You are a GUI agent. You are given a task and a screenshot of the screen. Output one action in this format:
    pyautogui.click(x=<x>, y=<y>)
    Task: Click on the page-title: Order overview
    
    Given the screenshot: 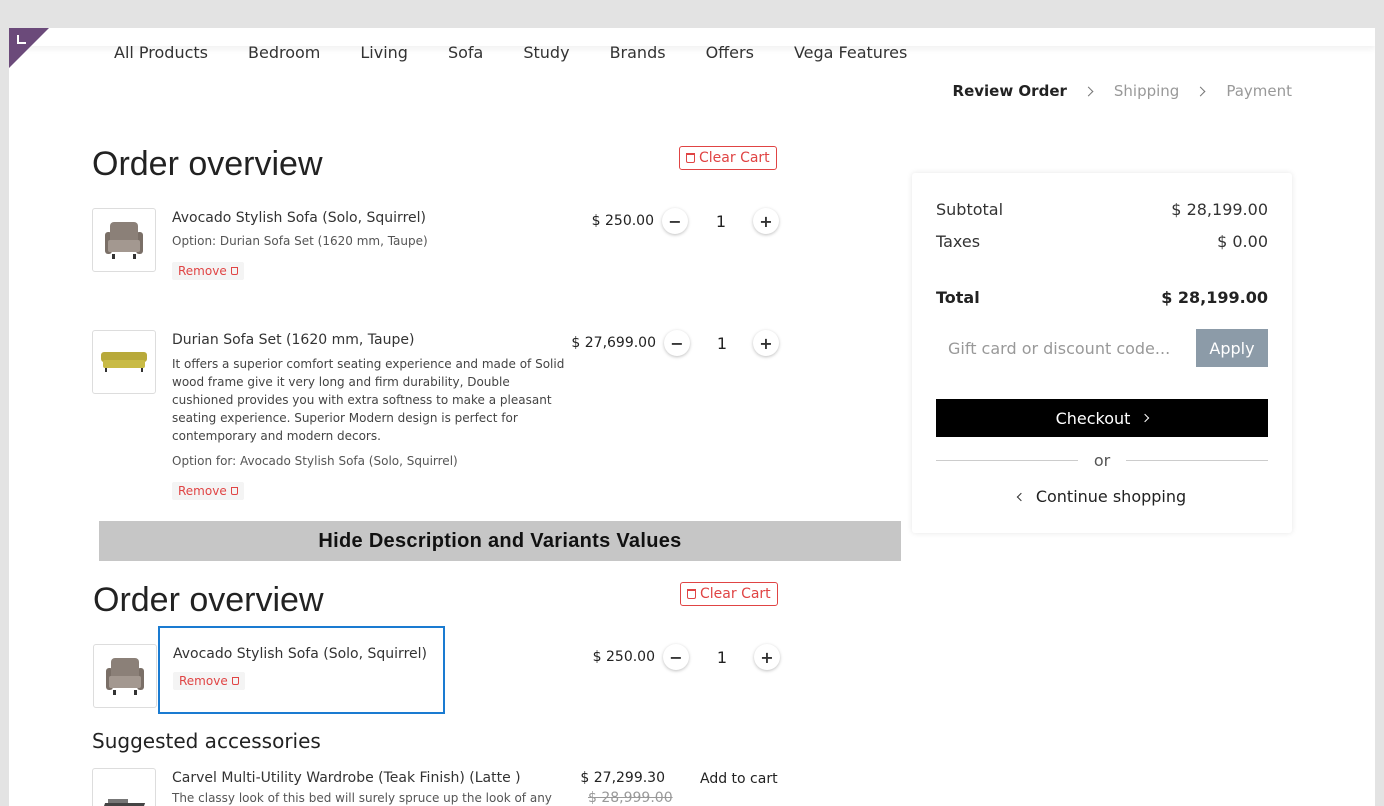 What is the action you would take?
    pyautogui.click(x=207, y=164)
    